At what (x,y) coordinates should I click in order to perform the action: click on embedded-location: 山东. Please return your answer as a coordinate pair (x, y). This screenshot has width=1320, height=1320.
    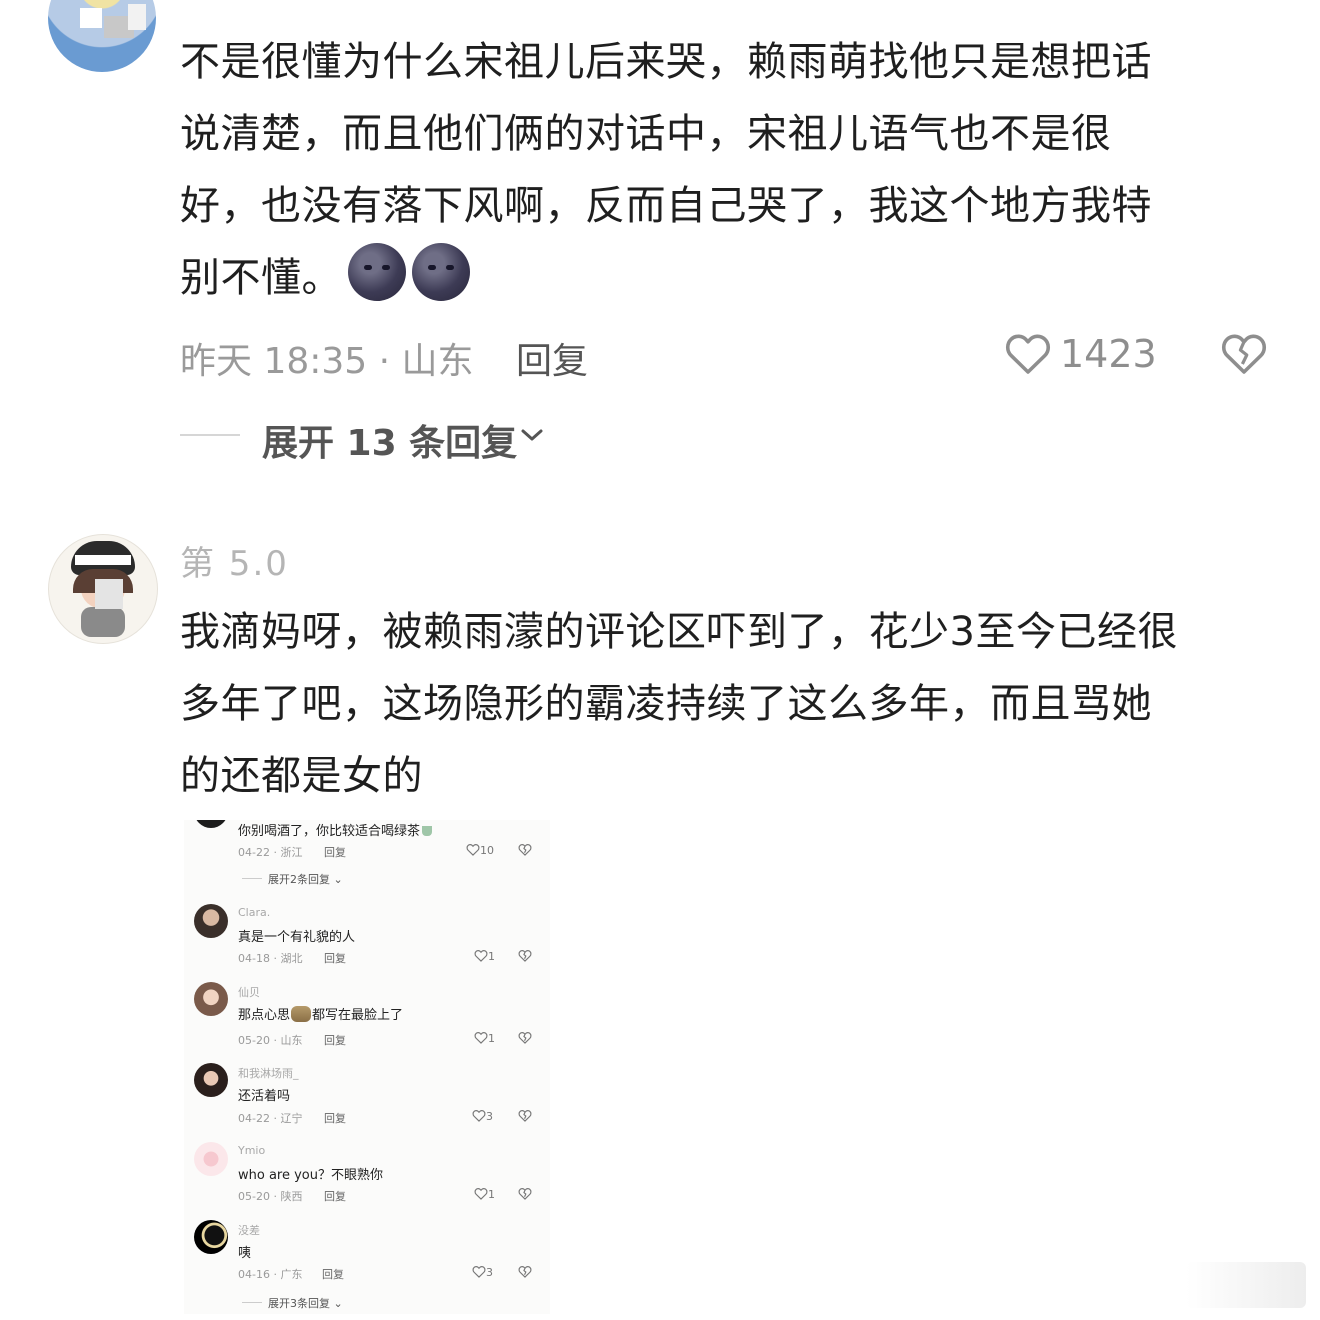
    Looking at the image, I should click on (291, 1040).